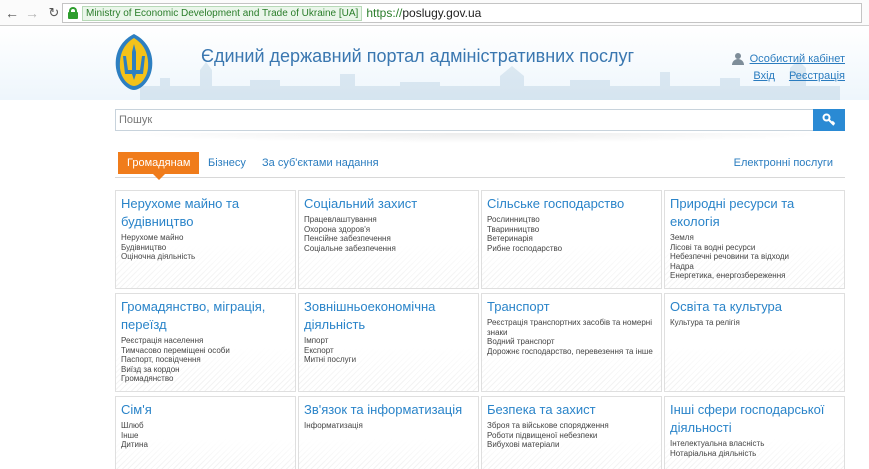 This screenshot has width=869, height=469. What do you see at coordinates (754, 213) in the screenshot?
I see `category-title: Природні ресурси та екологія` at bounding box center [754, 213].